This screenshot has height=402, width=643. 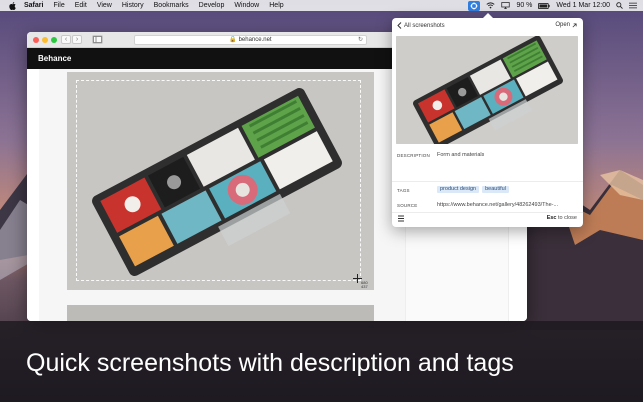 I want to click on menu-file: File, so click(x=58, y=5).